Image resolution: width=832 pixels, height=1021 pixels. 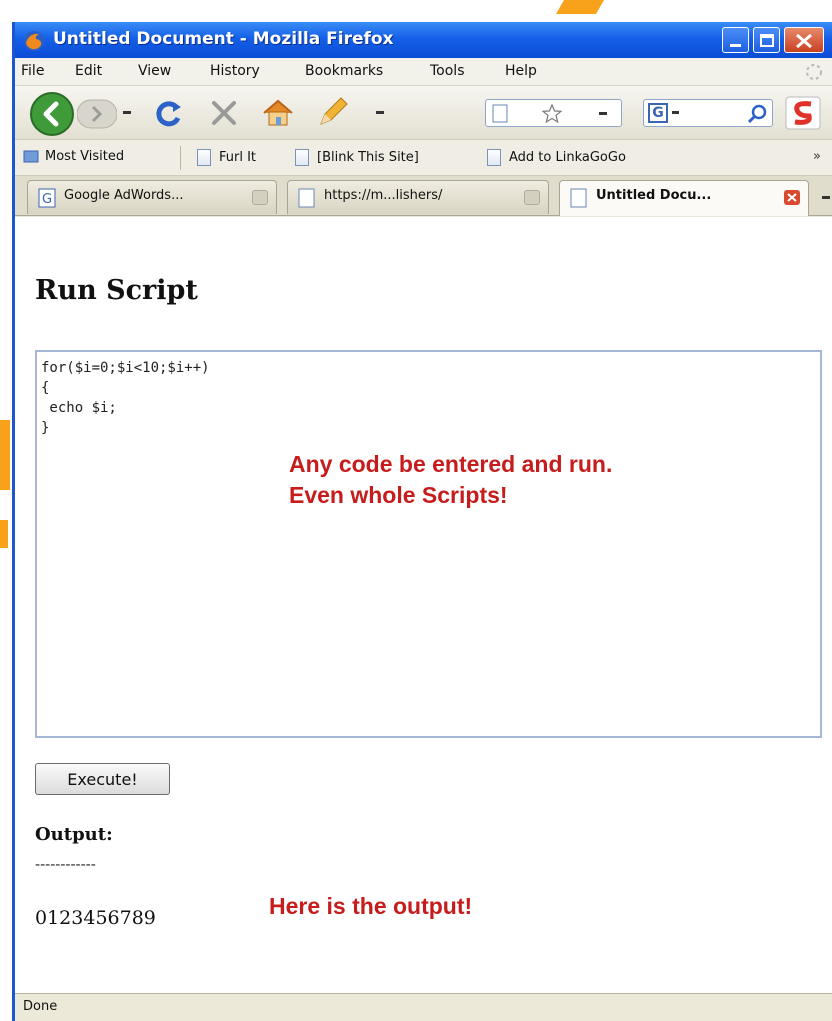 What do you see at coordinates (423, 113) in the screenshot?
I see `navigation-toolbar: G` at bounding box center [423, 113].